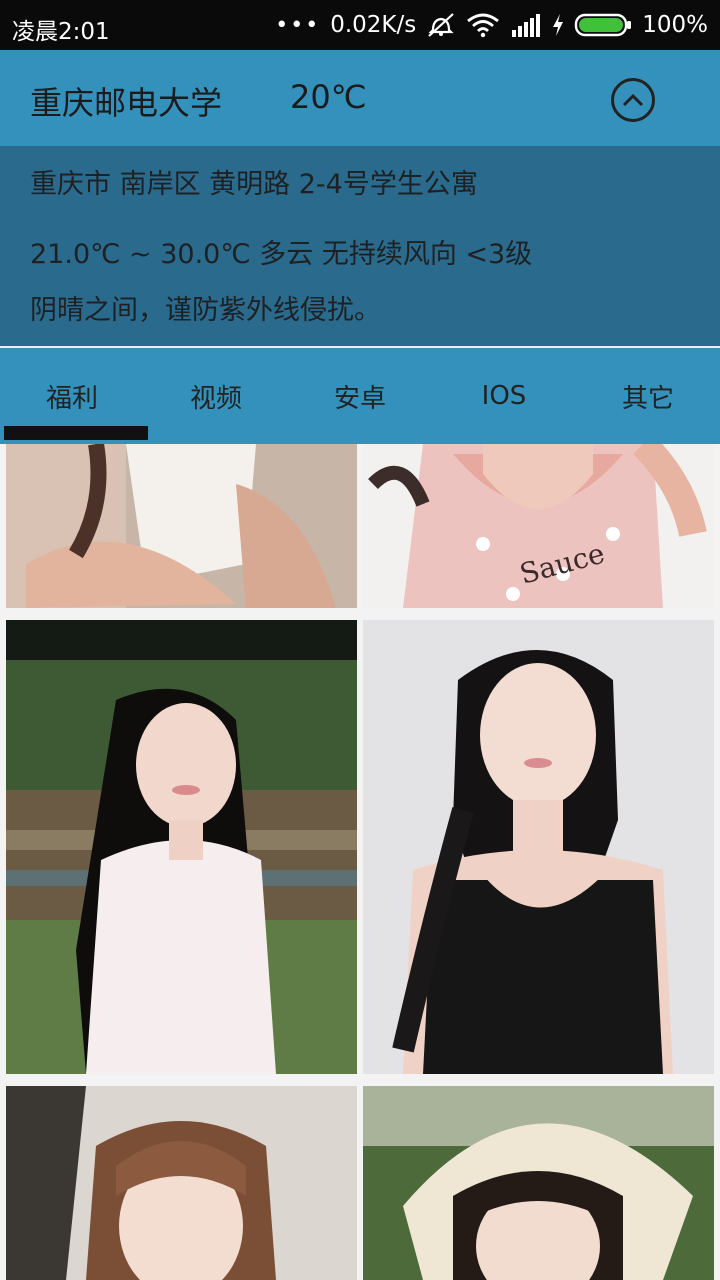  I want to click on tab-other: 其它, so click(648, 396).